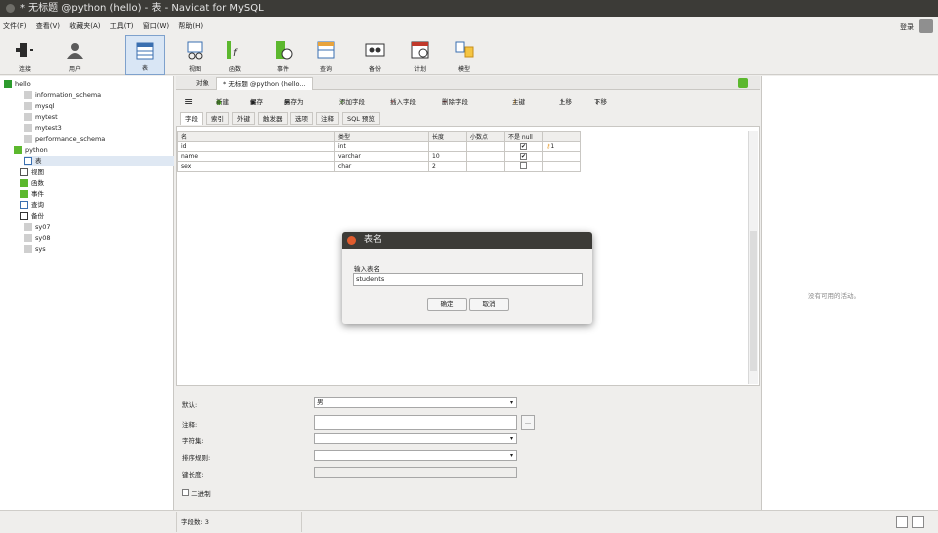 This screenshot has width=938, height=533. I want to click on new-tab-icon, so click(743, 83).